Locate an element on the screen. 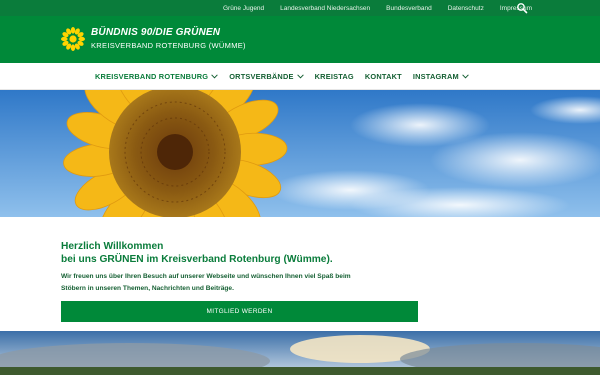  landscape-sky-image is located at coordinates (300, 353).